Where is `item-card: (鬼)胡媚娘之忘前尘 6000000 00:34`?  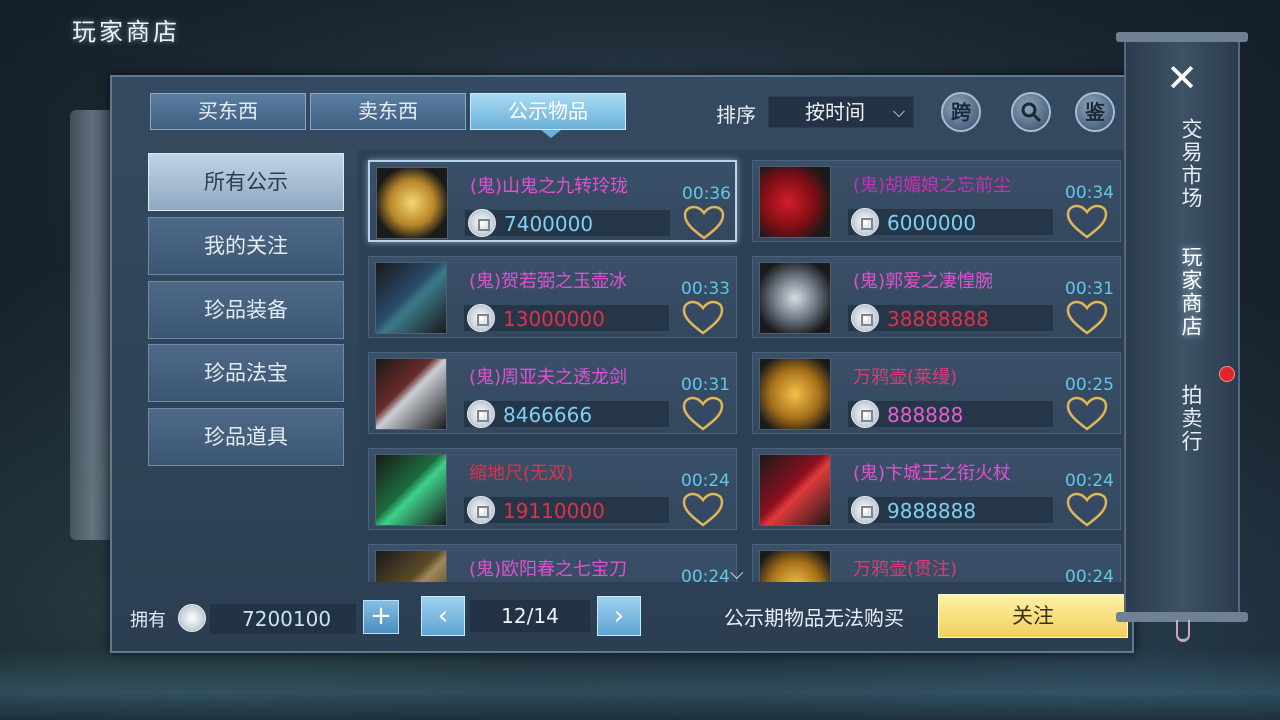
item-card: (鬼)胡媚娘之忘前尘 6000000 00:34 is located at coordinates (936, 201).